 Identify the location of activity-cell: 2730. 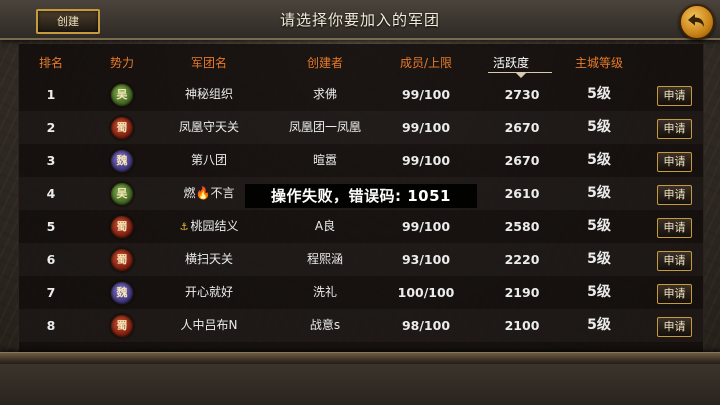
(522, 94).